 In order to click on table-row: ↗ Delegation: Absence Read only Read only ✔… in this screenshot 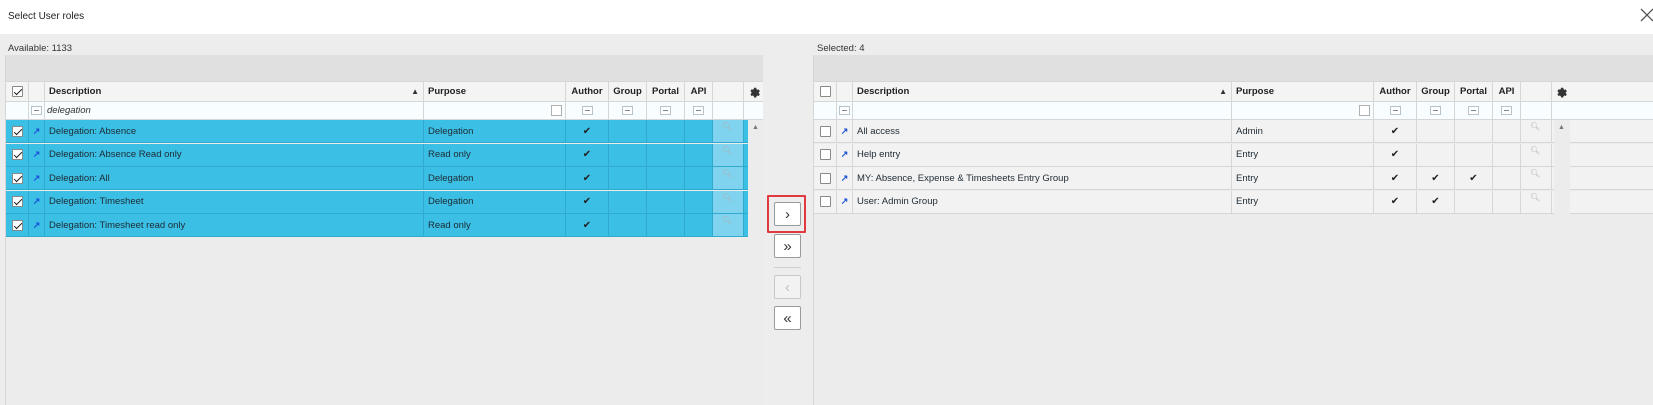, I will do `click(384, 155)`.